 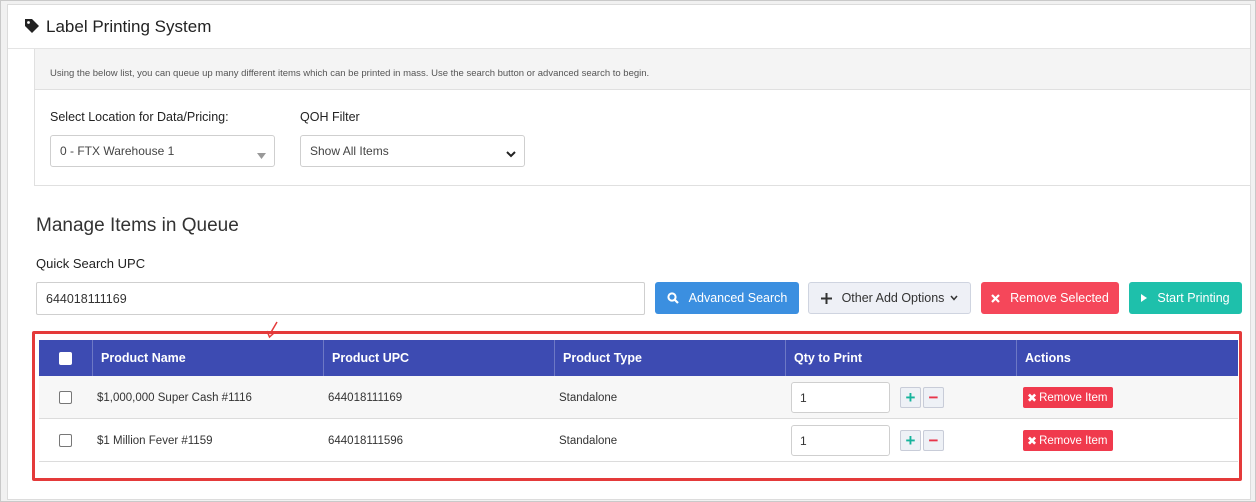 I want to click on remove-selected-button: Remove Selected, so click(x=1050, y=298).